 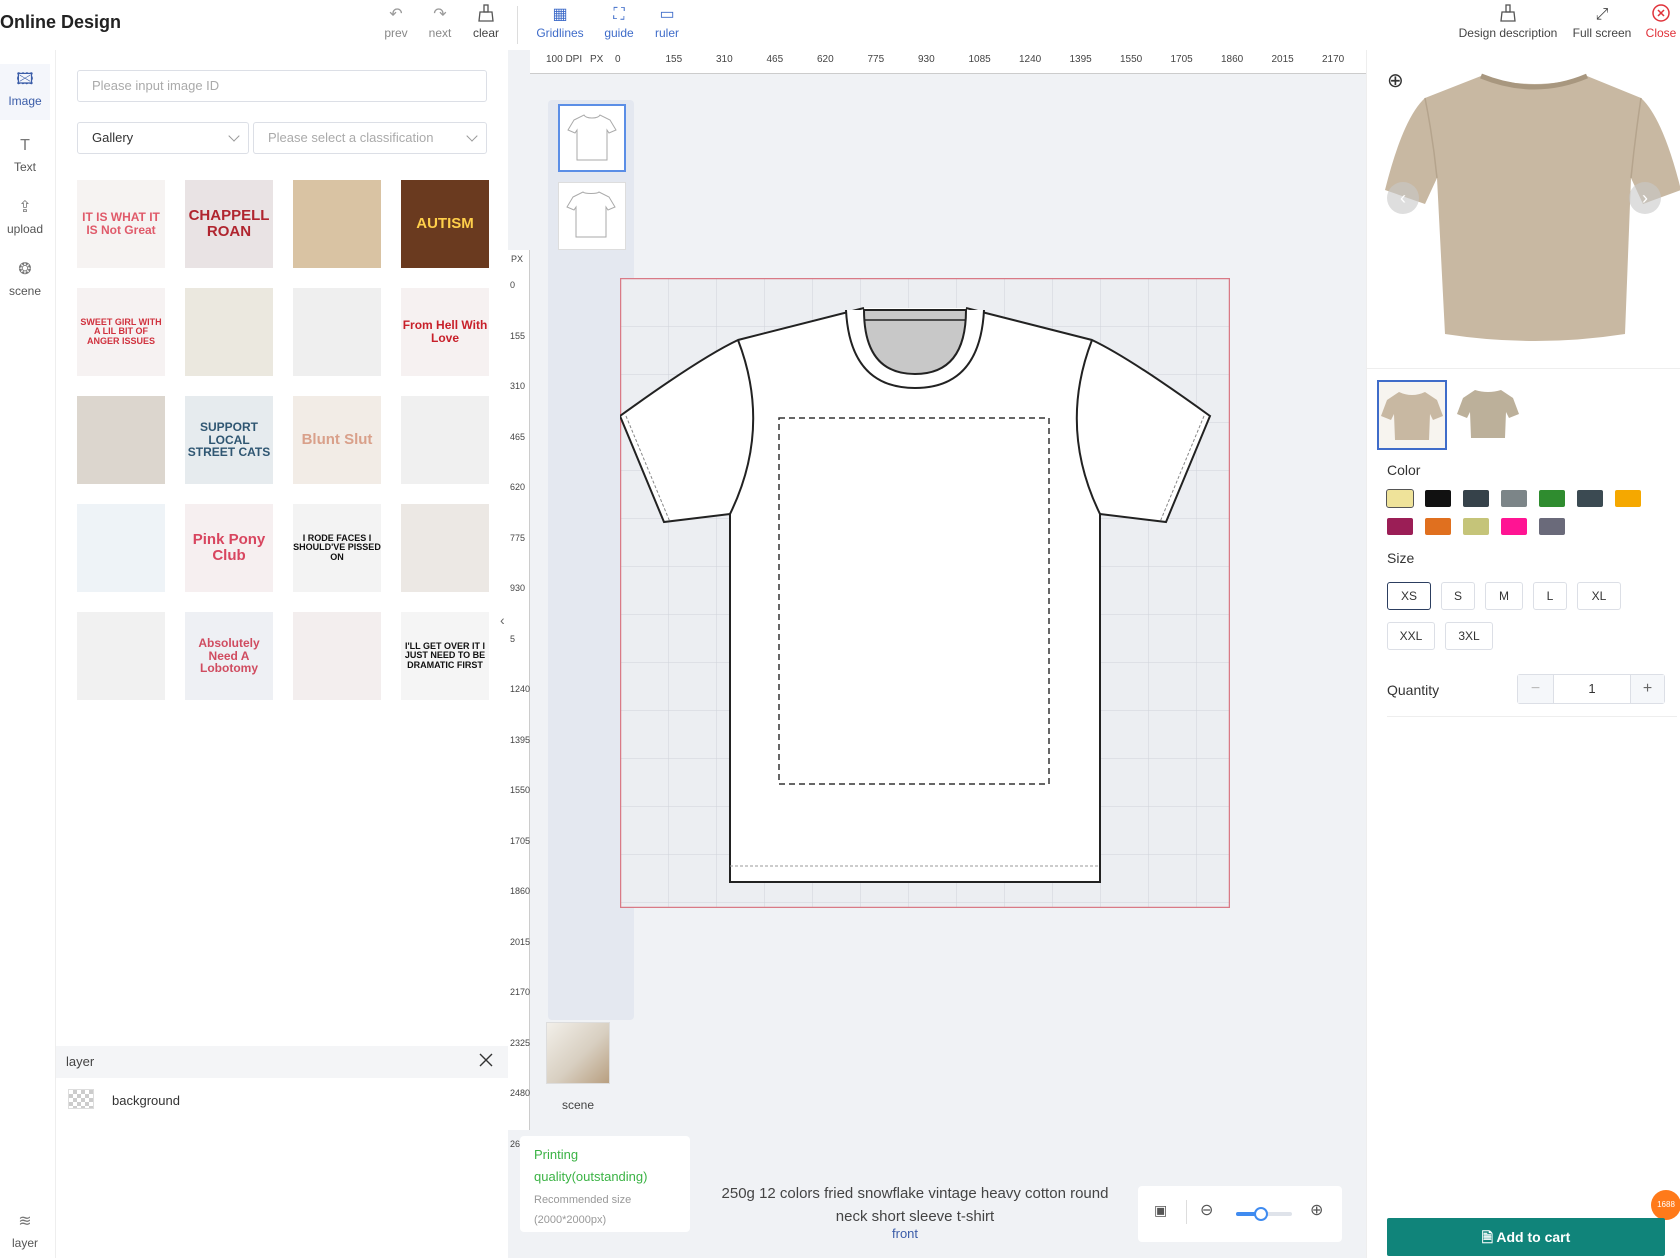 I want to click on gallery-thumbnail: AUTISM, so click(x=445, y=224).